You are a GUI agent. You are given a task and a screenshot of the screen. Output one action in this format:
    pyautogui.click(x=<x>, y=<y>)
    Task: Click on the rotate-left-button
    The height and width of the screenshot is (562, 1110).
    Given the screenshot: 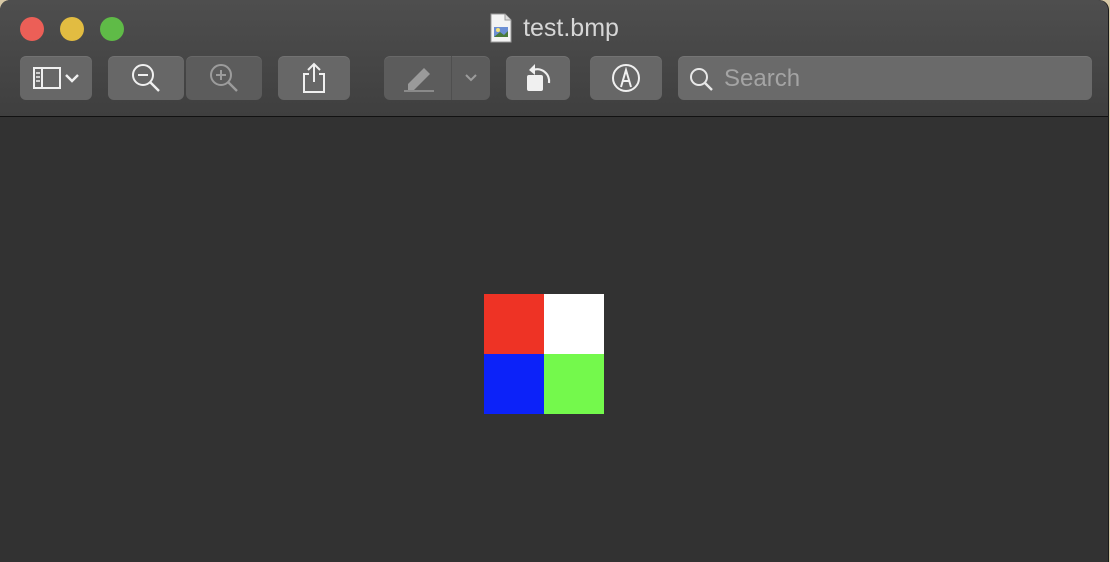 What is the action you would take?
    pyautogui.click(x=538, y=78)
    